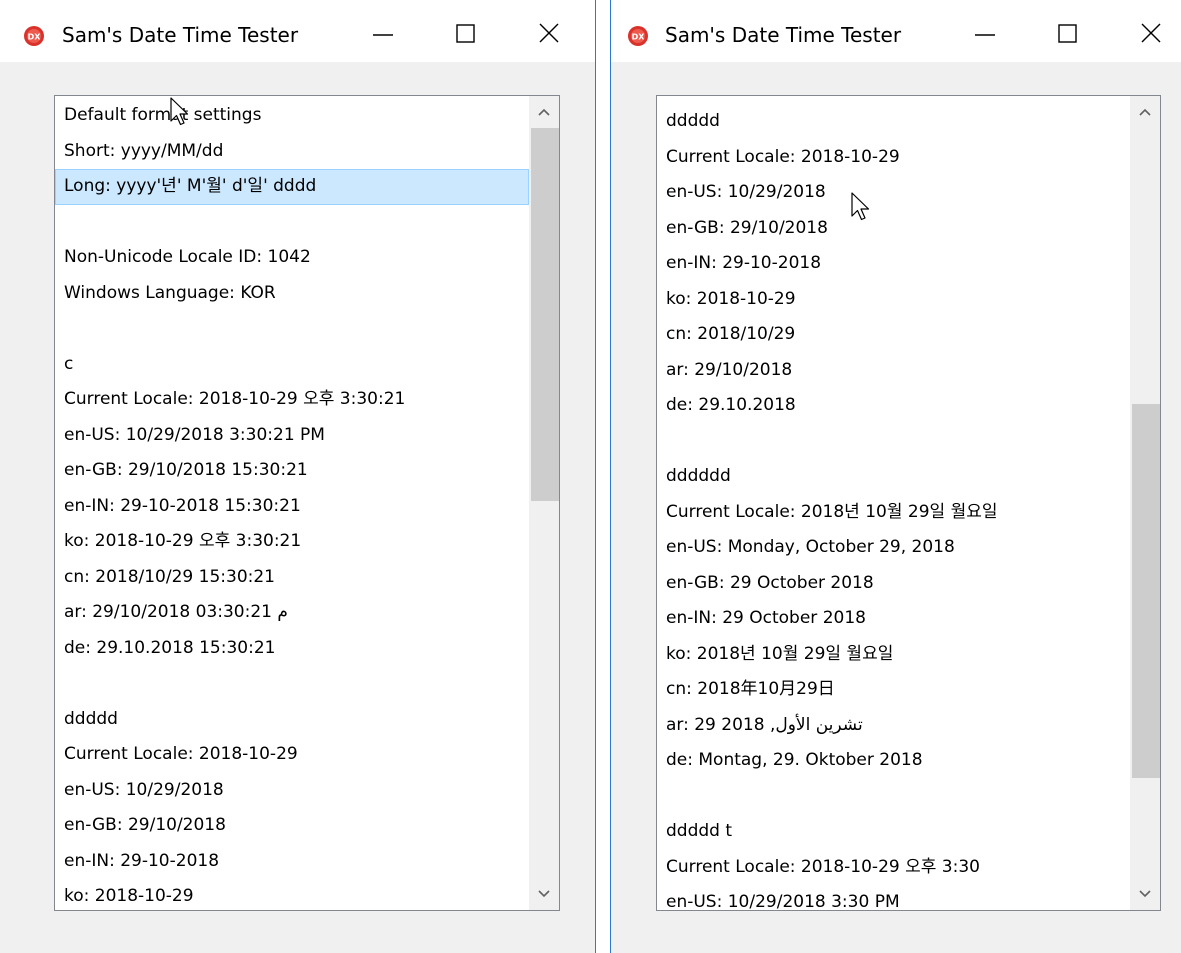 The image size is (1181, 953). Describe the element at coordinates (292, 258) in the screenshot. I see `list-item: Non-Unicode Locale ID: 1042` at that location.